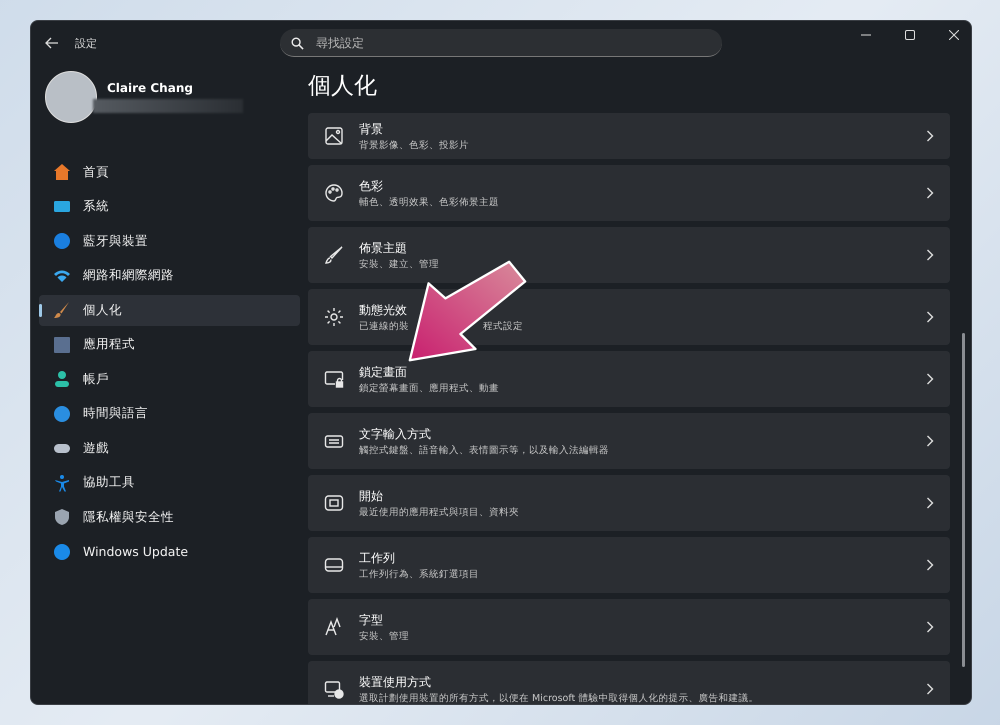 The image size is (1000, 725). Describe the element at coordinates (169, 517) in the screenshot. I see `sidebar-item: 隱私權與安全性` at that location.